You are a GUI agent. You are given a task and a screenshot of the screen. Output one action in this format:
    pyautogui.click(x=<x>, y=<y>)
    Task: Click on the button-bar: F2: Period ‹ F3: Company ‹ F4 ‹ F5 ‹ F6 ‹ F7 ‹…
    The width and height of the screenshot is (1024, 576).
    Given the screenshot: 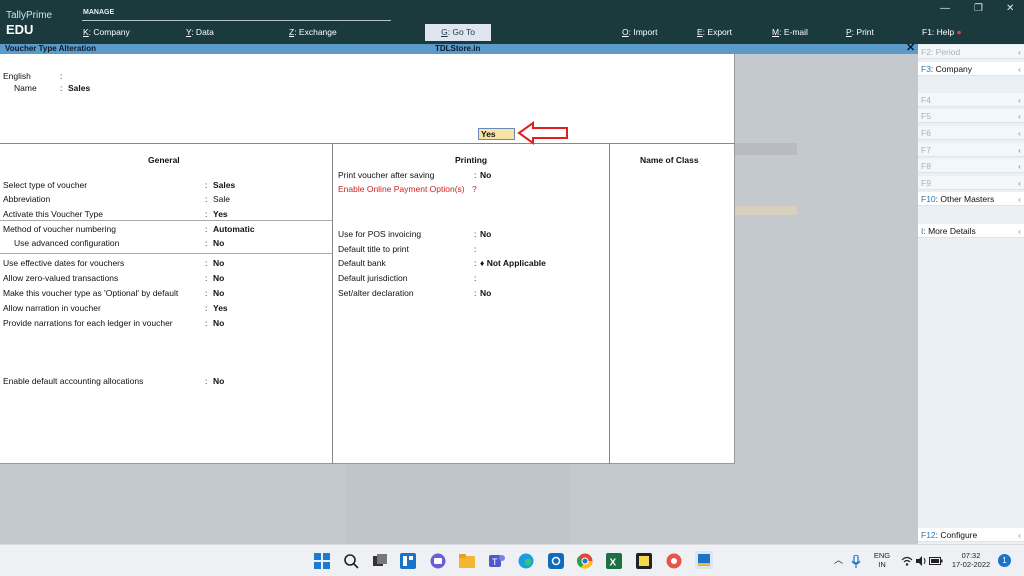 What is the action you would take?
    pyautogui.click(x=971, y=294)
    